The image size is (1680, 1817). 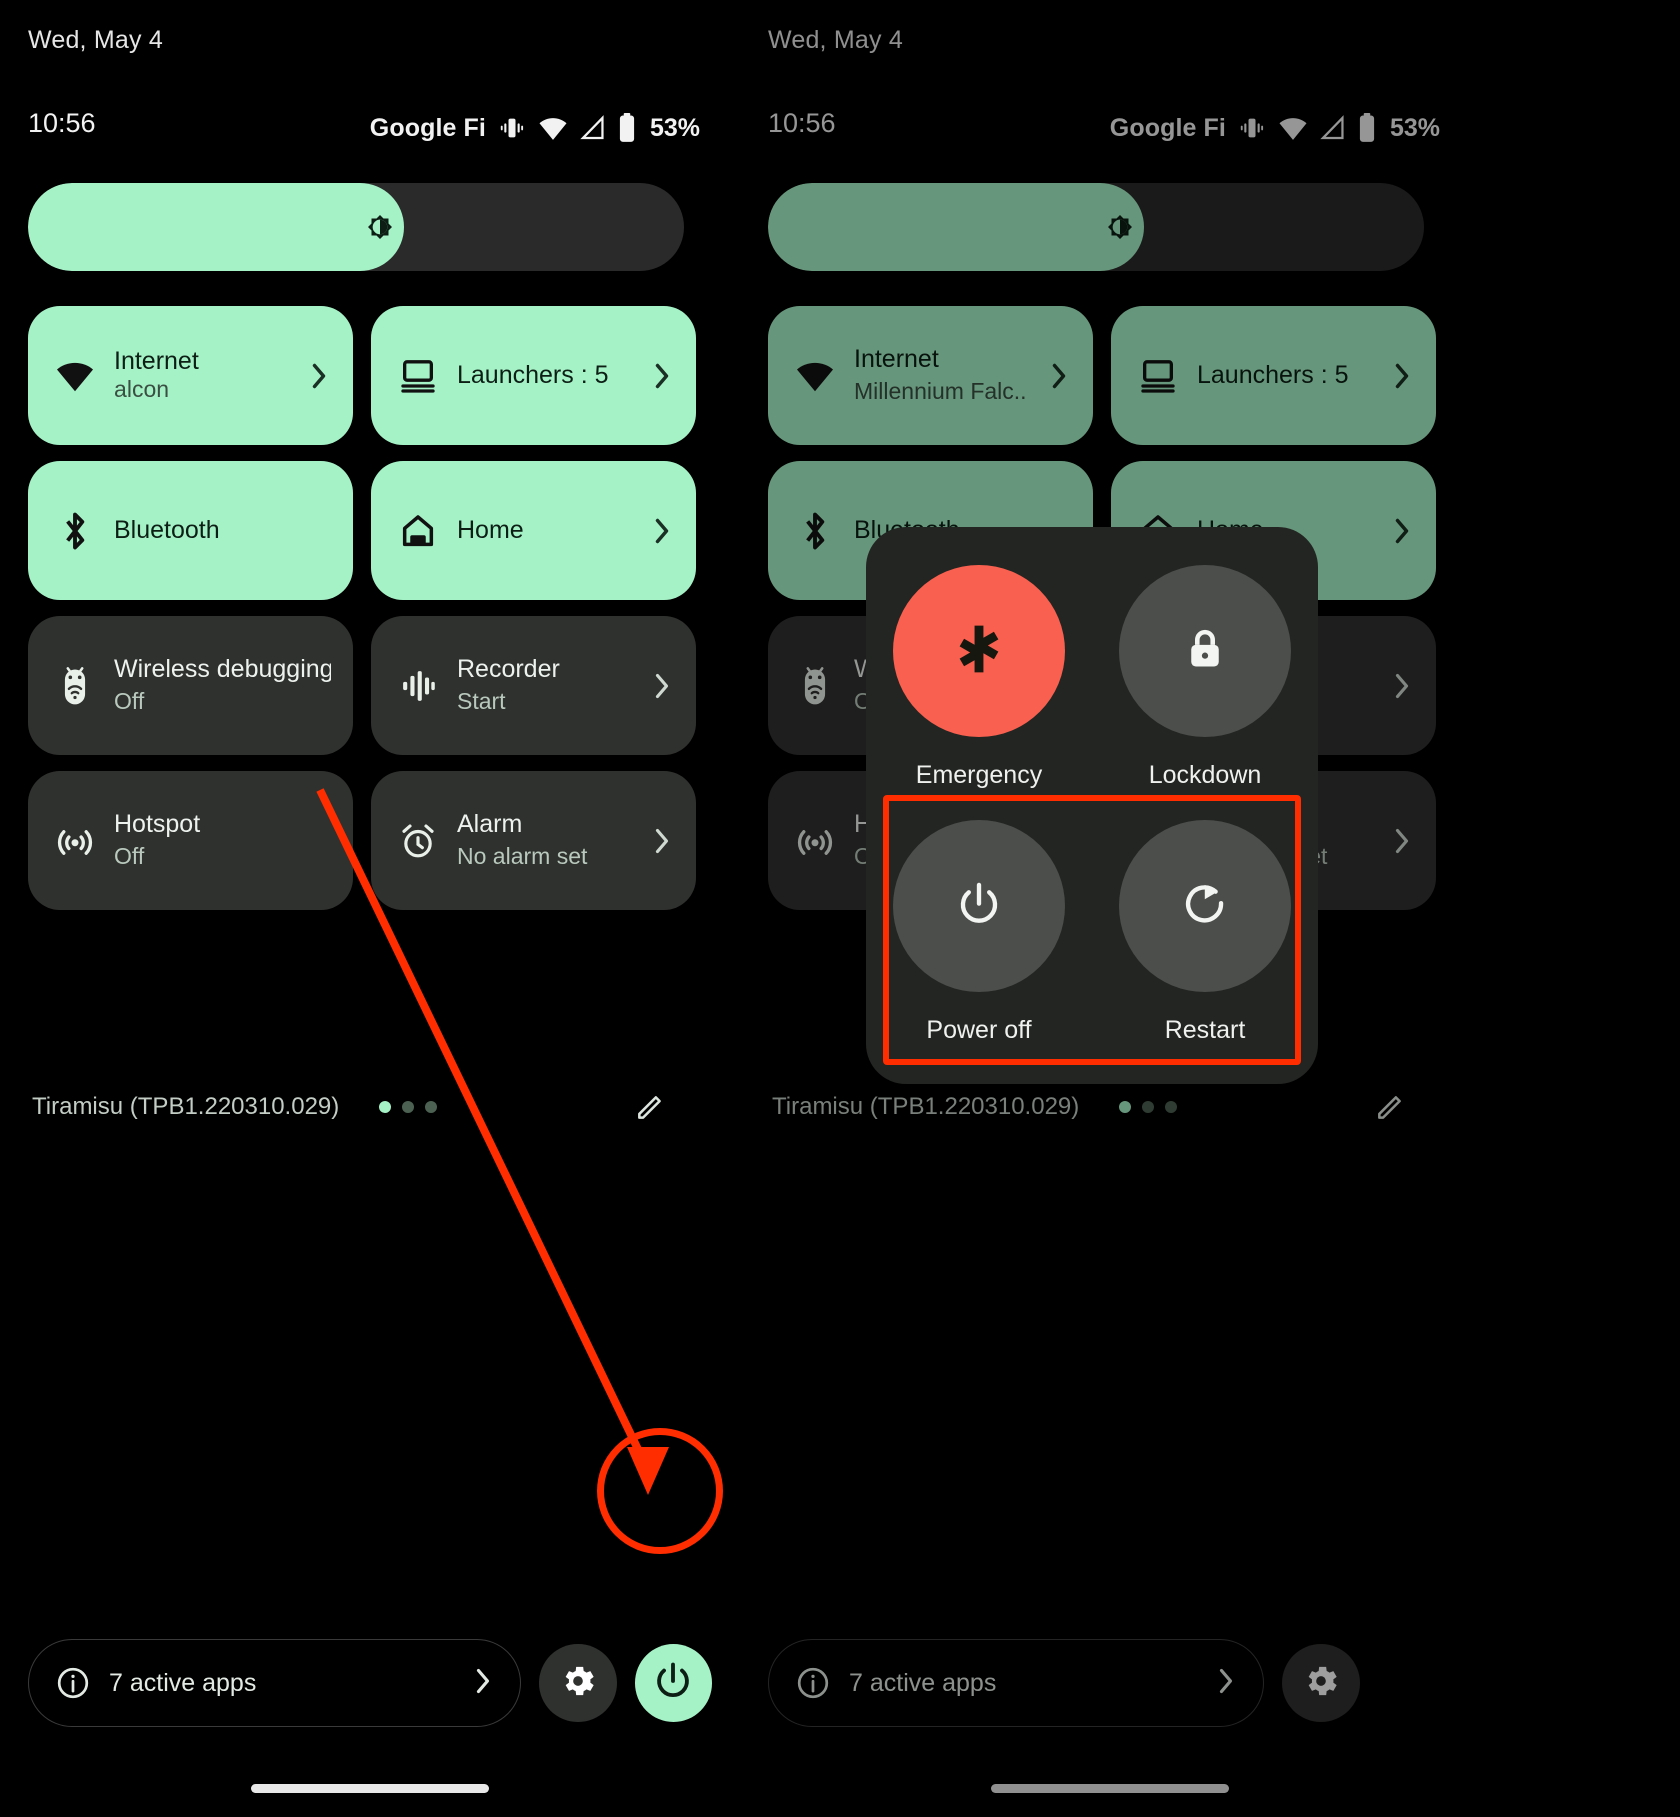 What do you see at coordinates (75, 531) in the screenshot?
I see `bluetooth-icon` at bounding box center [75, 531].